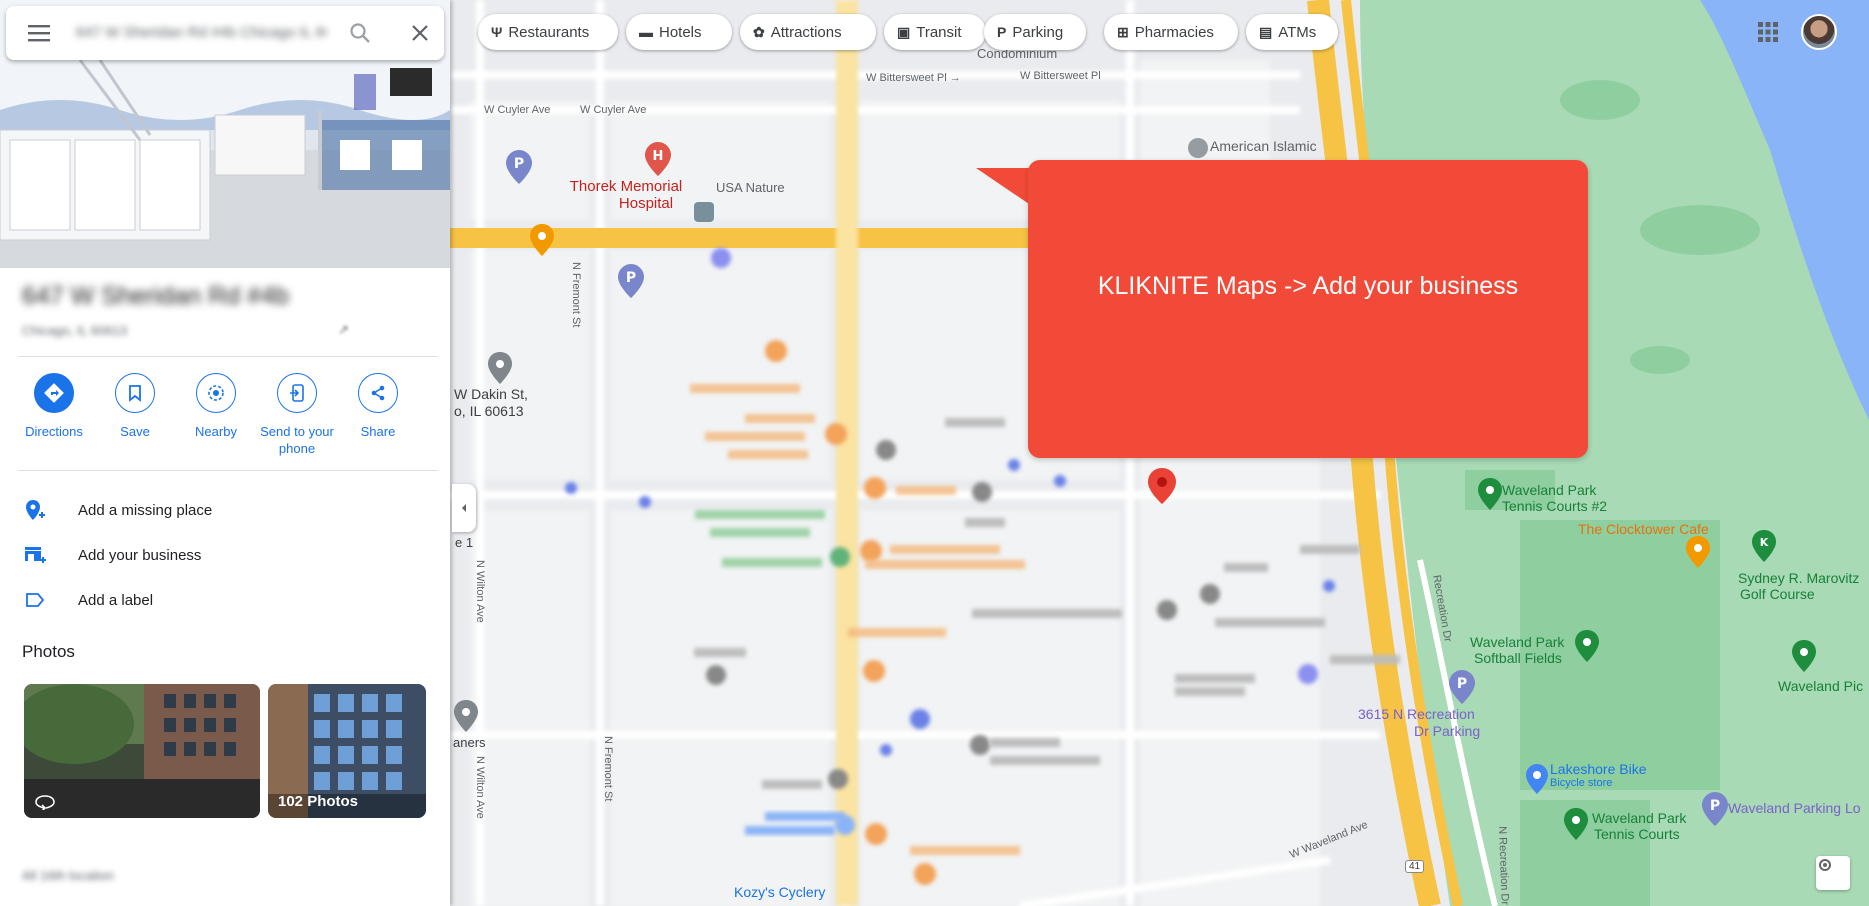 The width and height of the screenshot is (1869, 906). Describe the element at coordinates (1819, 32) in the screenshot. I see `account-avatar` at that location.